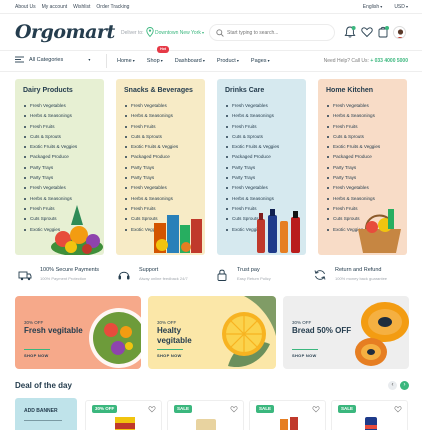 The image size is (422, 430). I want to click on basket-image, so click(379, 231).